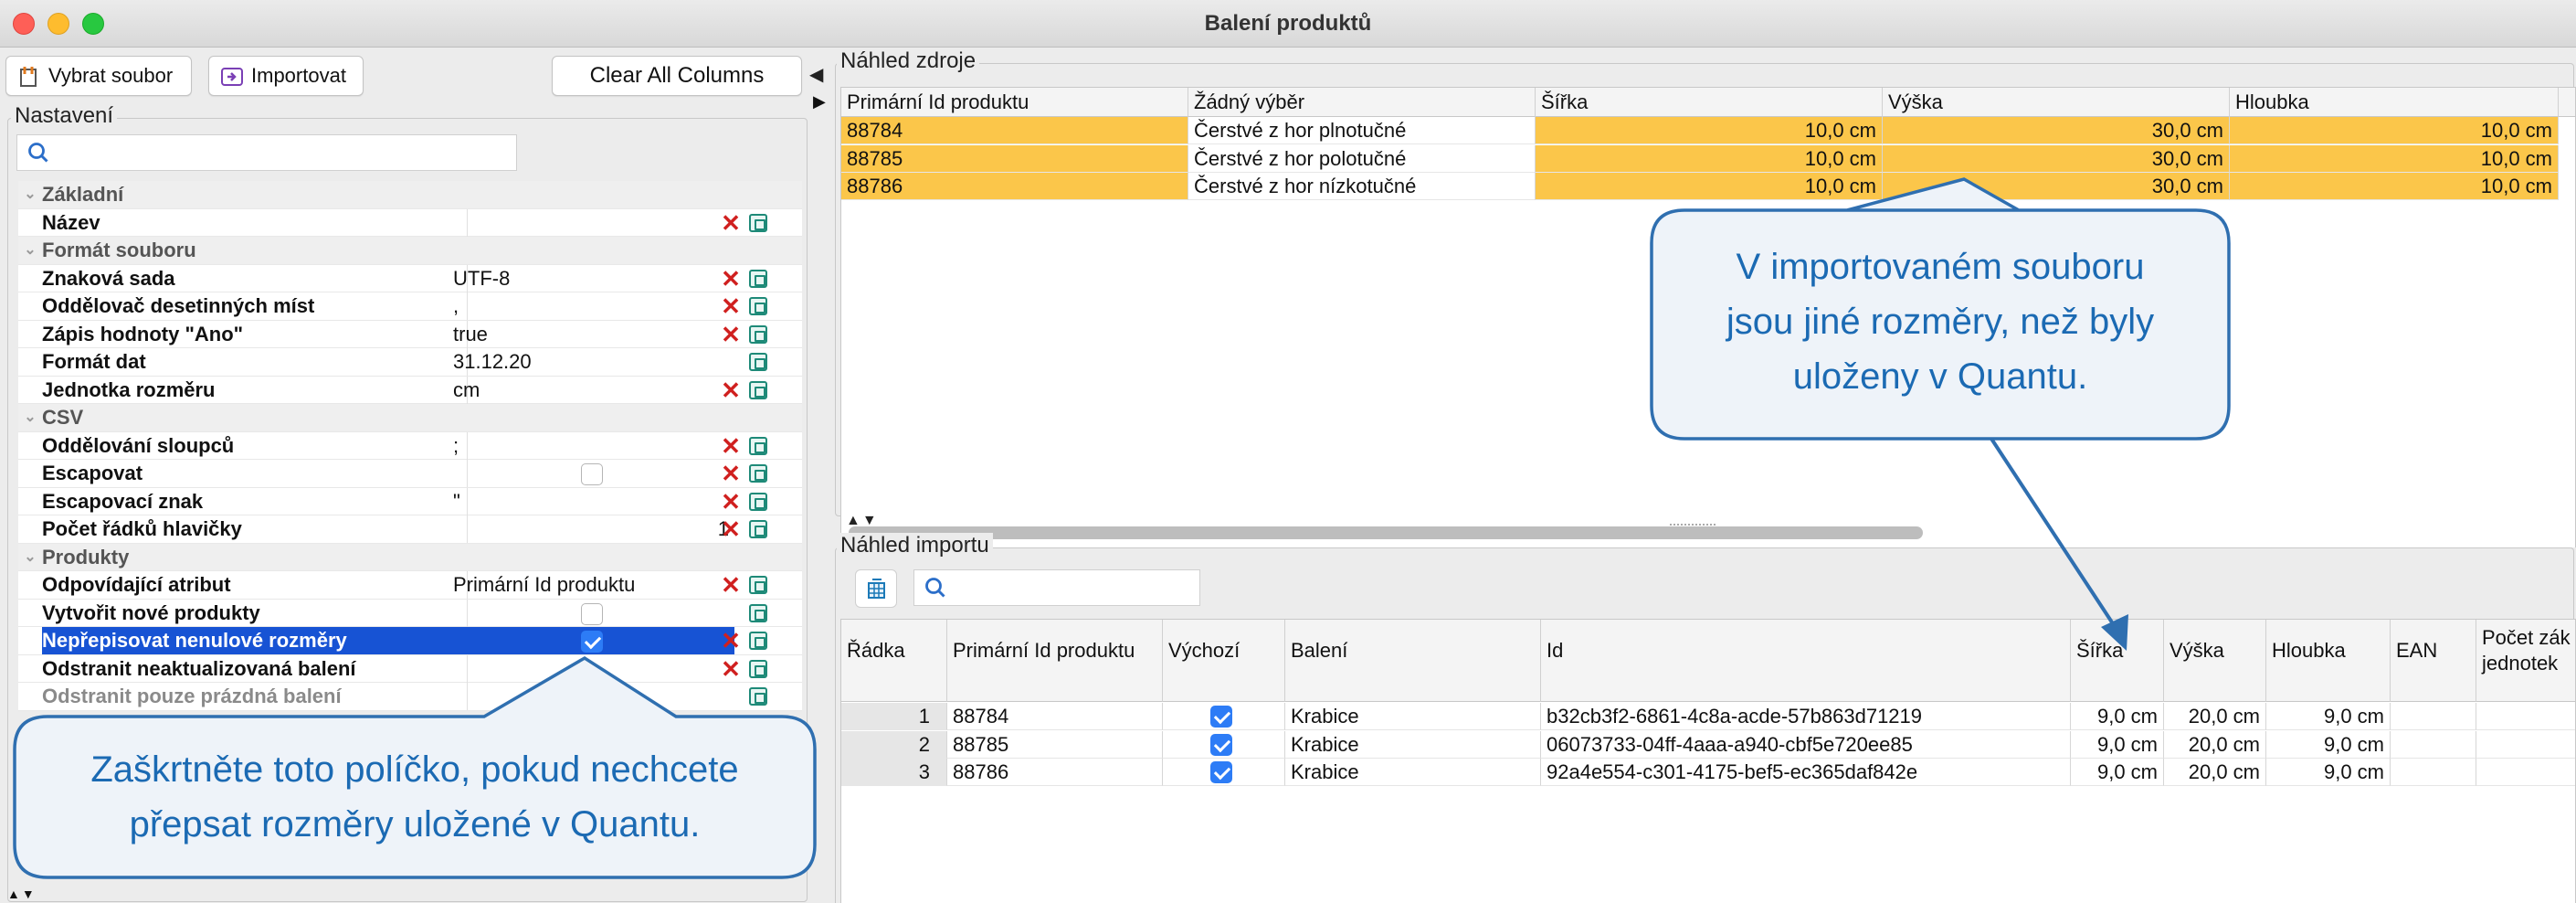 This screenshot has width=2576, height=903. What do you see at coordinates (410, 195) in the screenshot?
I see `settings-section: ⌄ Základní` at bounding box center [410, 195].